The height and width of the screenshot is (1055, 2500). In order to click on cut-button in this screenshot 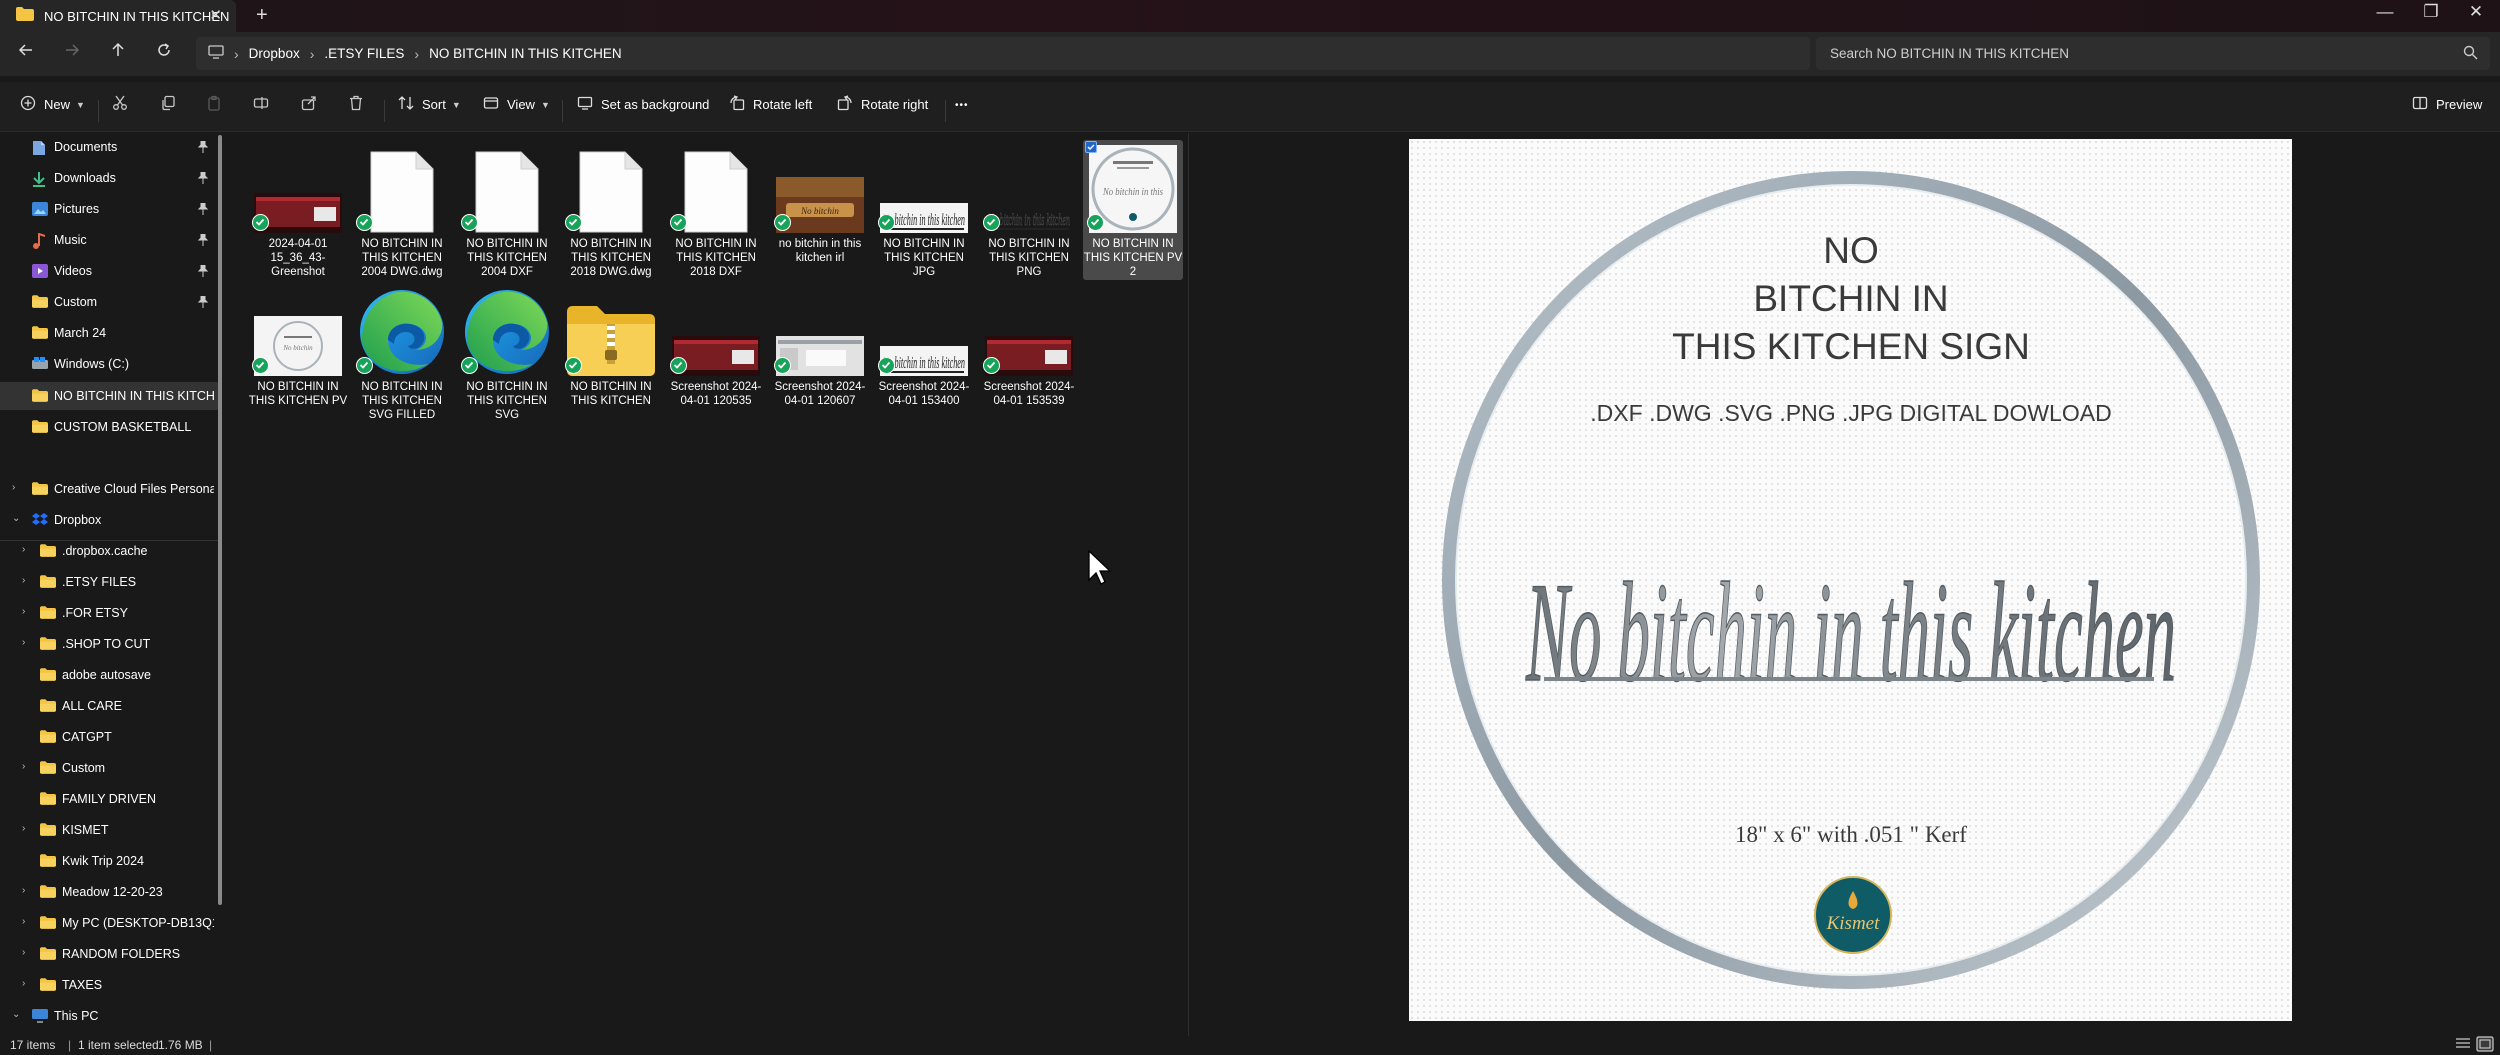, I will do `click(120, 105)`.